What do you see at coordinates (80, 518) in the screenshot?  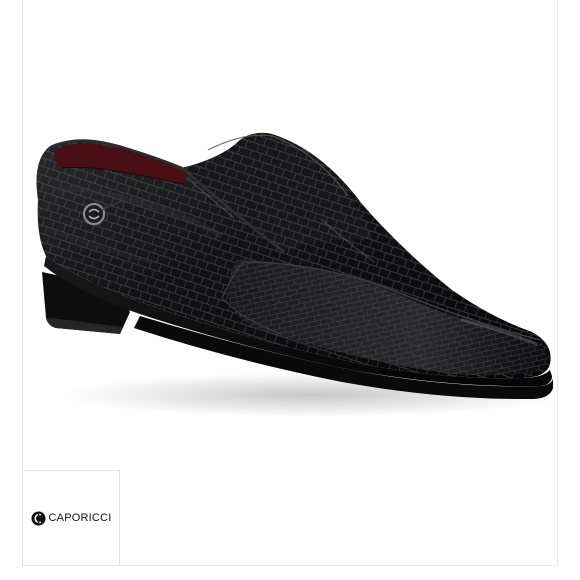 I see `brand-name: CAPORICCI` at bounding box center [80, 518].